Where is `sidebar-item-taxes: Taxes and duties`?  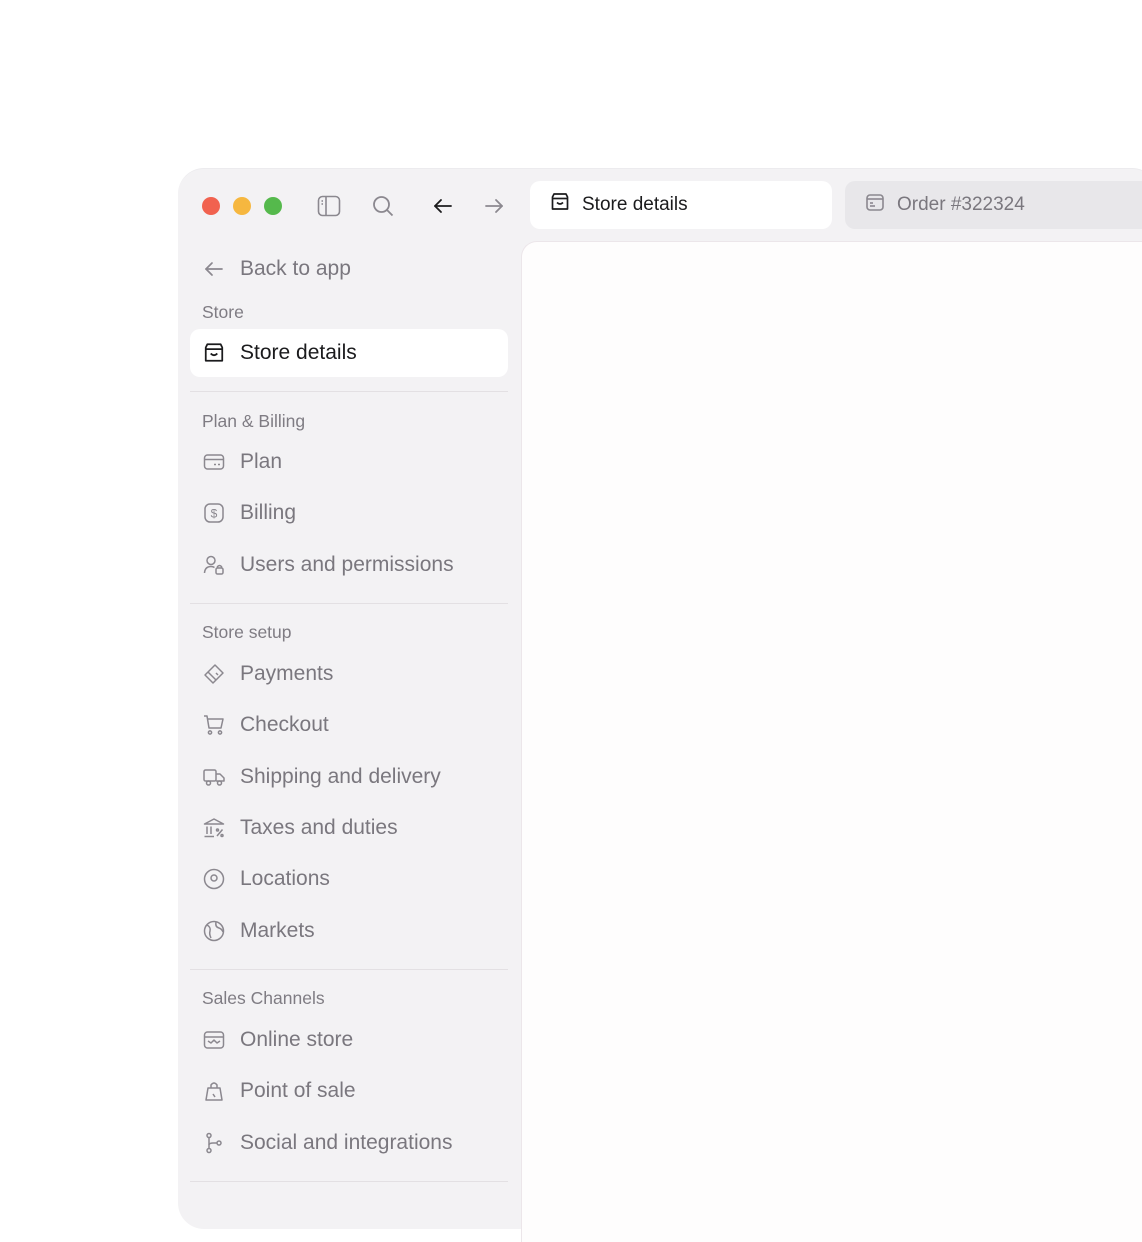
sidebar-item-taxes: Taxes and duties is located at coordinates (349, 828).